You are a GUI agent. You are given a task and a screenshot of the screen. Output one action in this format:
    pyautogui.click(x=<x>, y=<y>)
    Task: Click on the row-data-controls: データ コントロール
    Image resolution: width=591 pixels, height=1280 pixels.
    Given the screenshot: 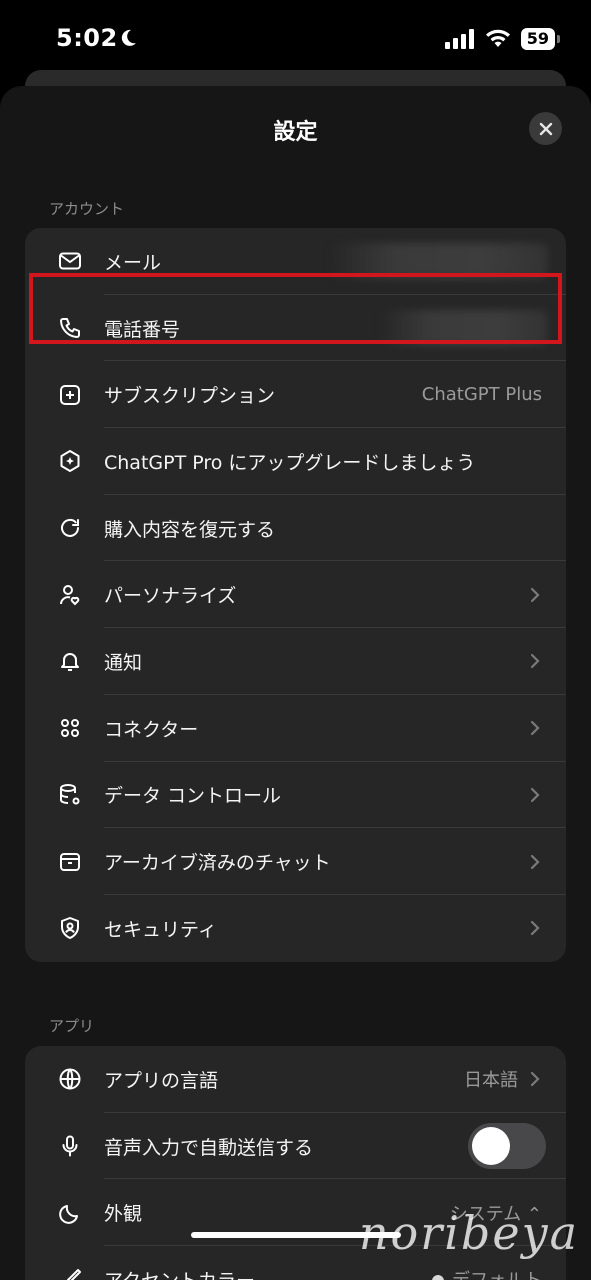 What is the action you would take?
    pyautogui.click(x=295, y=795)
    